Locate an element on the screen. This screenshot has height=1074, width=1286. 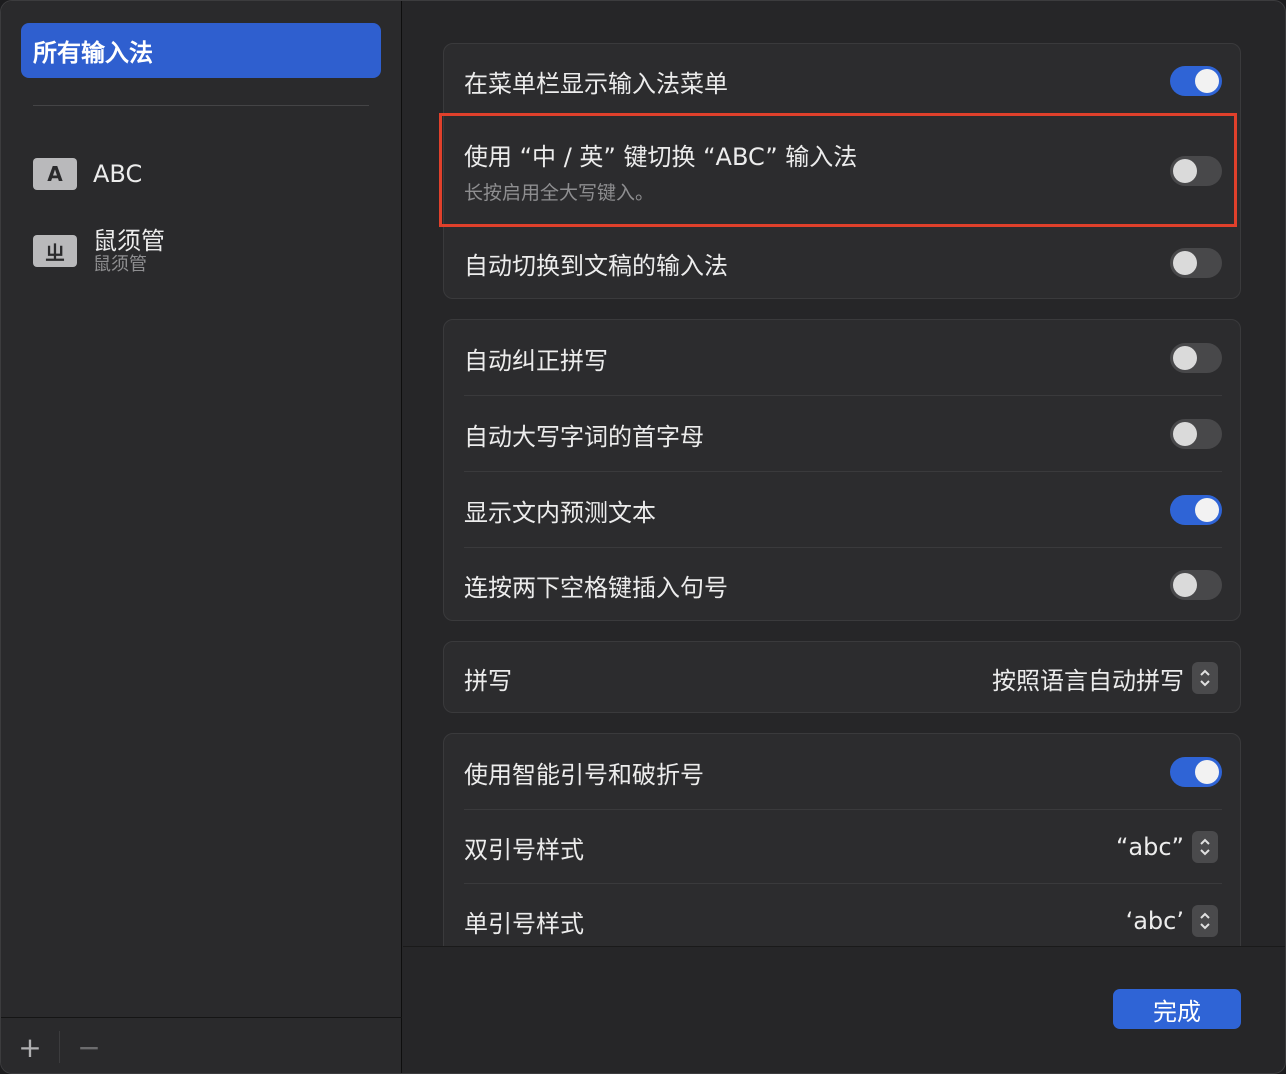
quotes-group: 使用智能引号和破折号 双引号样式 “abc” 单引号样式 ‘abc’ is located at coordinates (842, 839).